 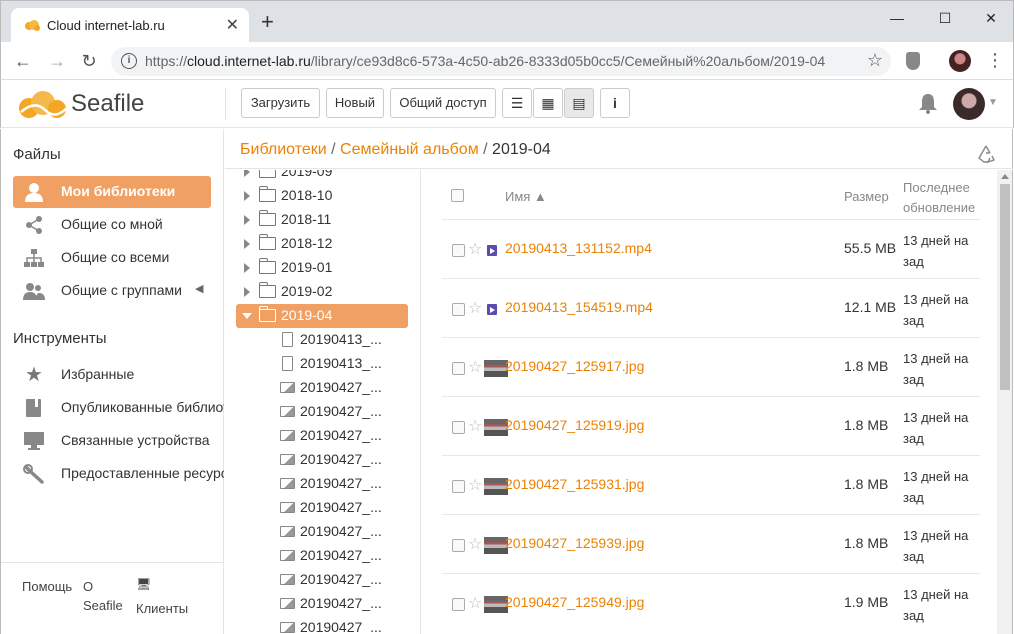 What do you see at coordinates (548, 103) in the screenshot?
I see `grid-view-button: ▦` at bounding box center [548, 103].